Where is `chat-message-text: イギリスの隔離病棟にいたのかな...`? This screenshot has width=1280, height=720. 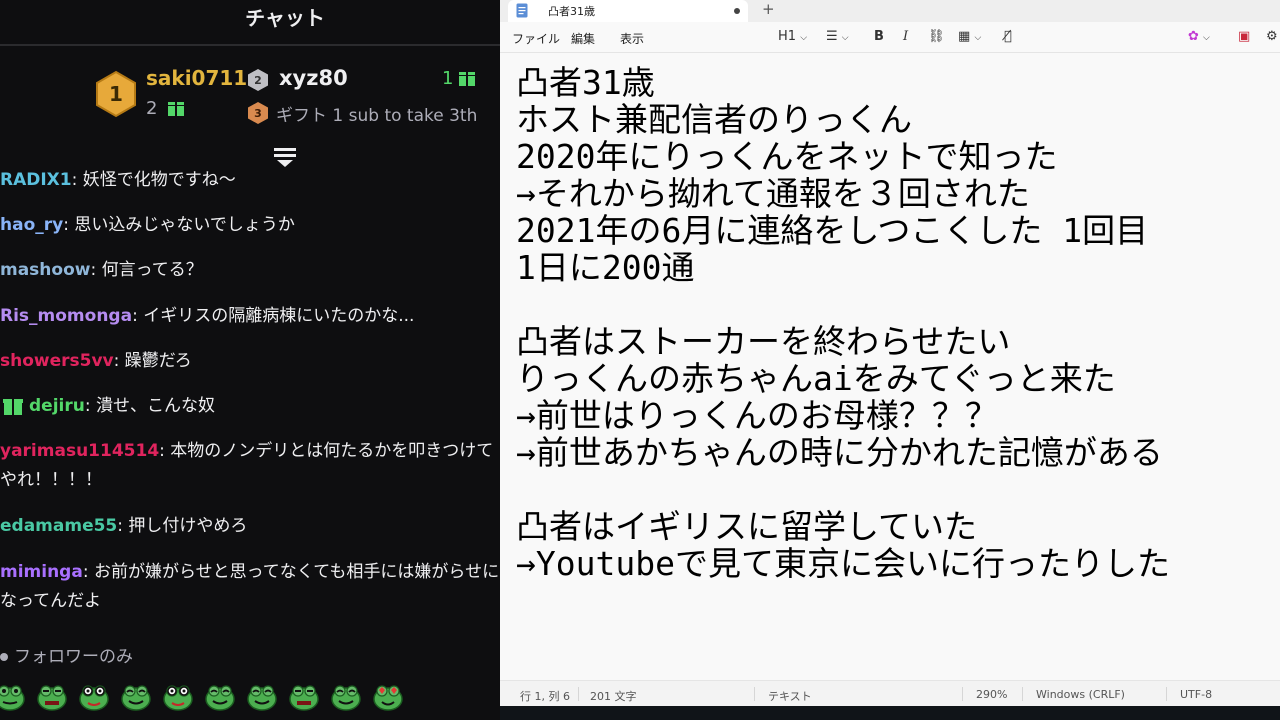
chat-message-text: イギリスの隔離病棟にいたのかな... is located at coordinates (279, 316).